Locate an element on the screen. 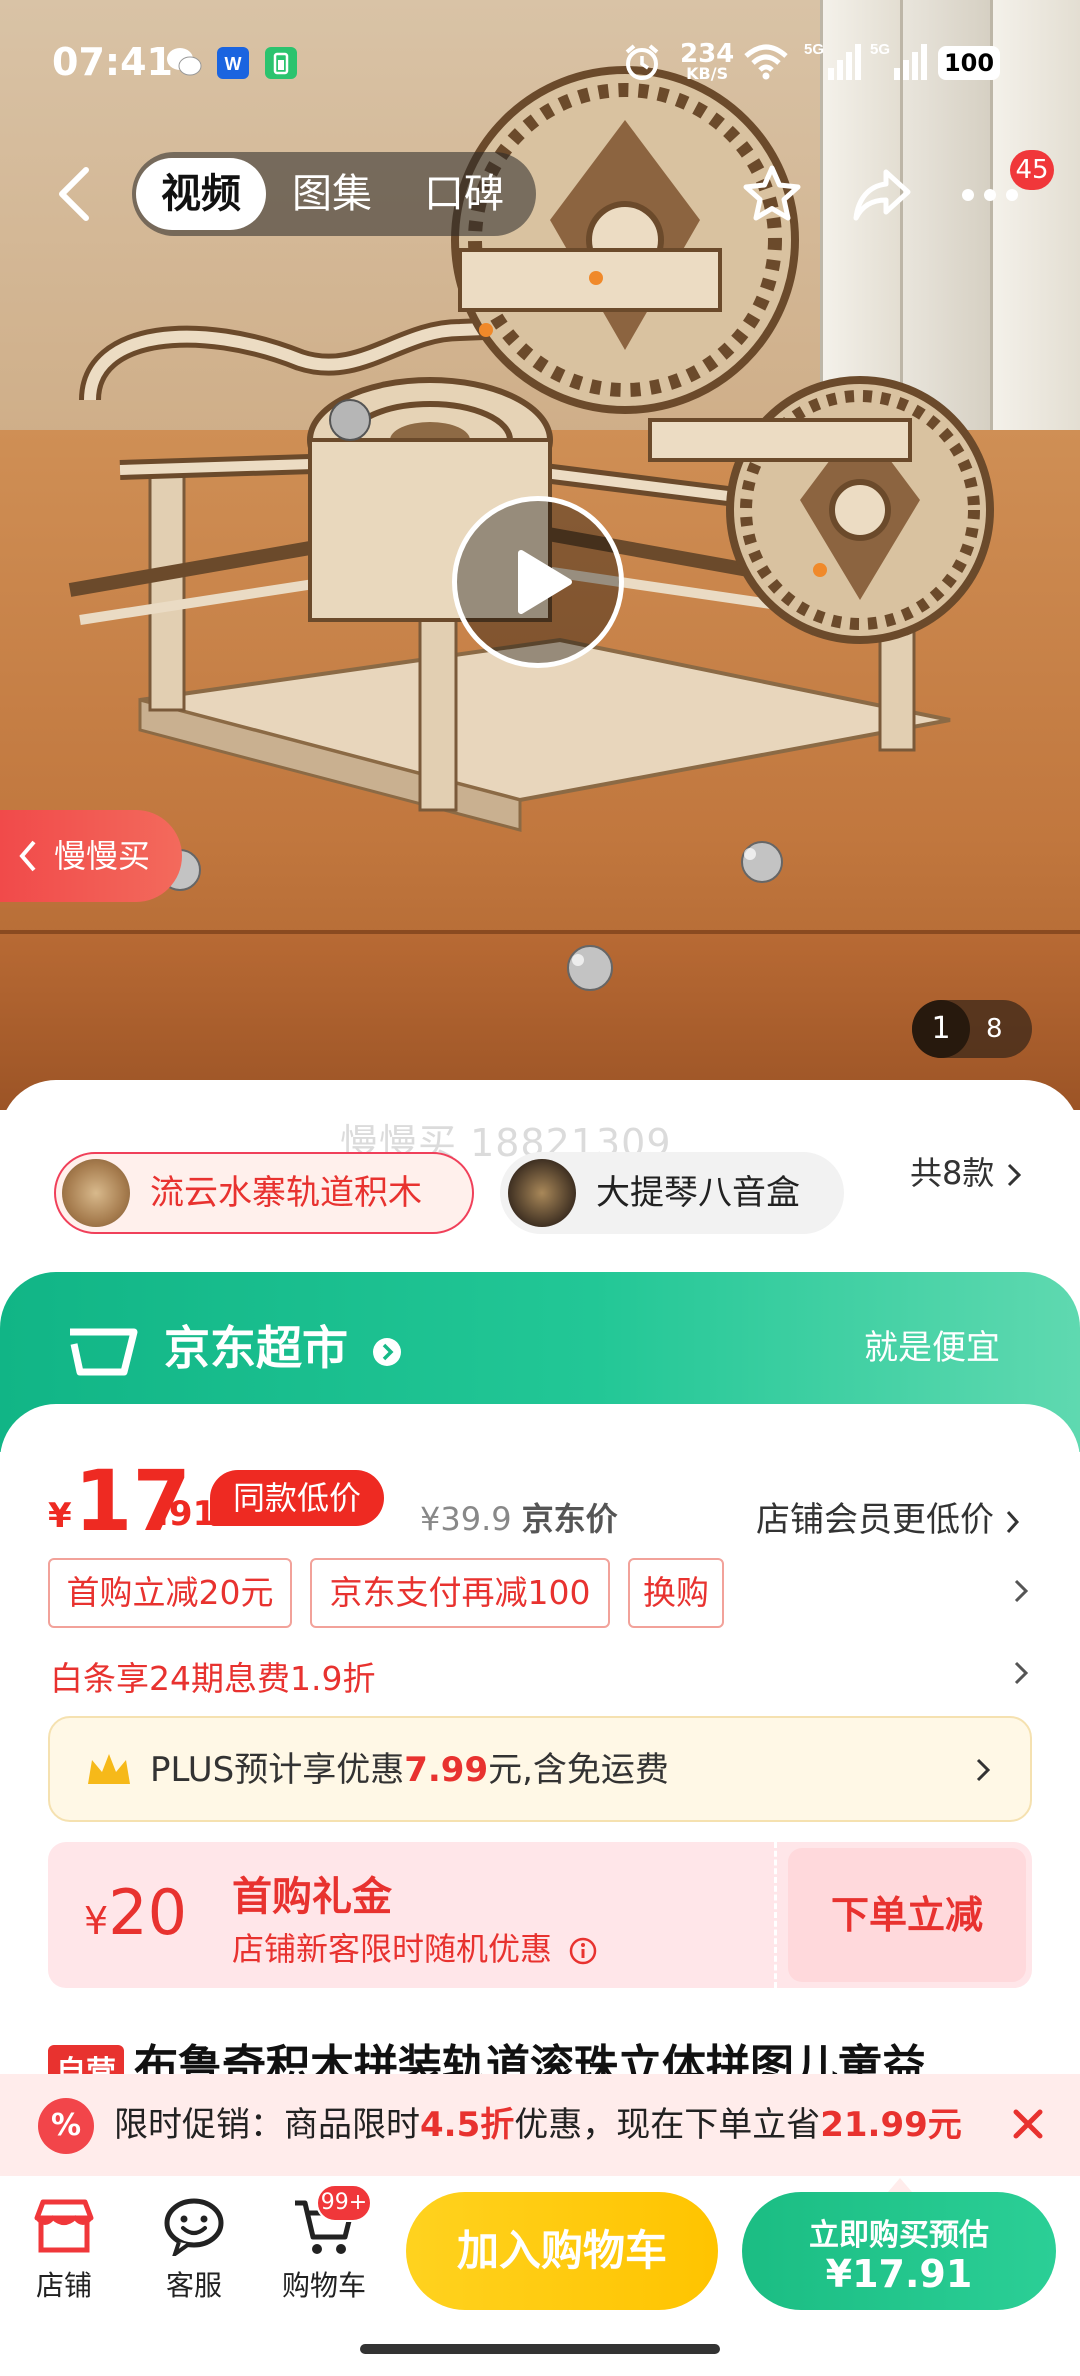 The width and height of the screenshot is (1080, 2376). battery-saver-icon is located at coordinates (281, 65).